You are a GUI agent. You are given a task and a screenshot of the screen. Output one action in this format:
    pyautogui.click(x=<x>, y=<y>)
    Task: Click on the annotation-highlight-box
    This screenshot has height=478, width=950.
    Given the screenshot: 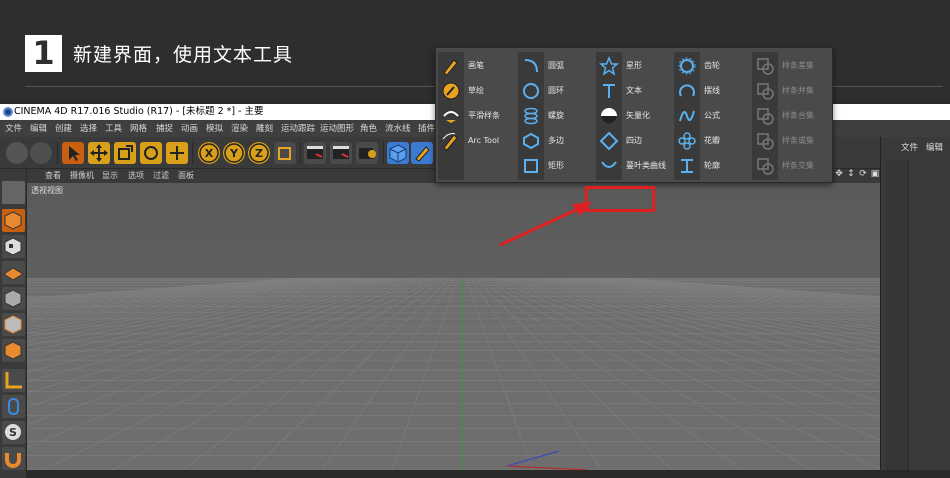 What is the action you would take?
    pyautogui.click(x=620, y=199)
    